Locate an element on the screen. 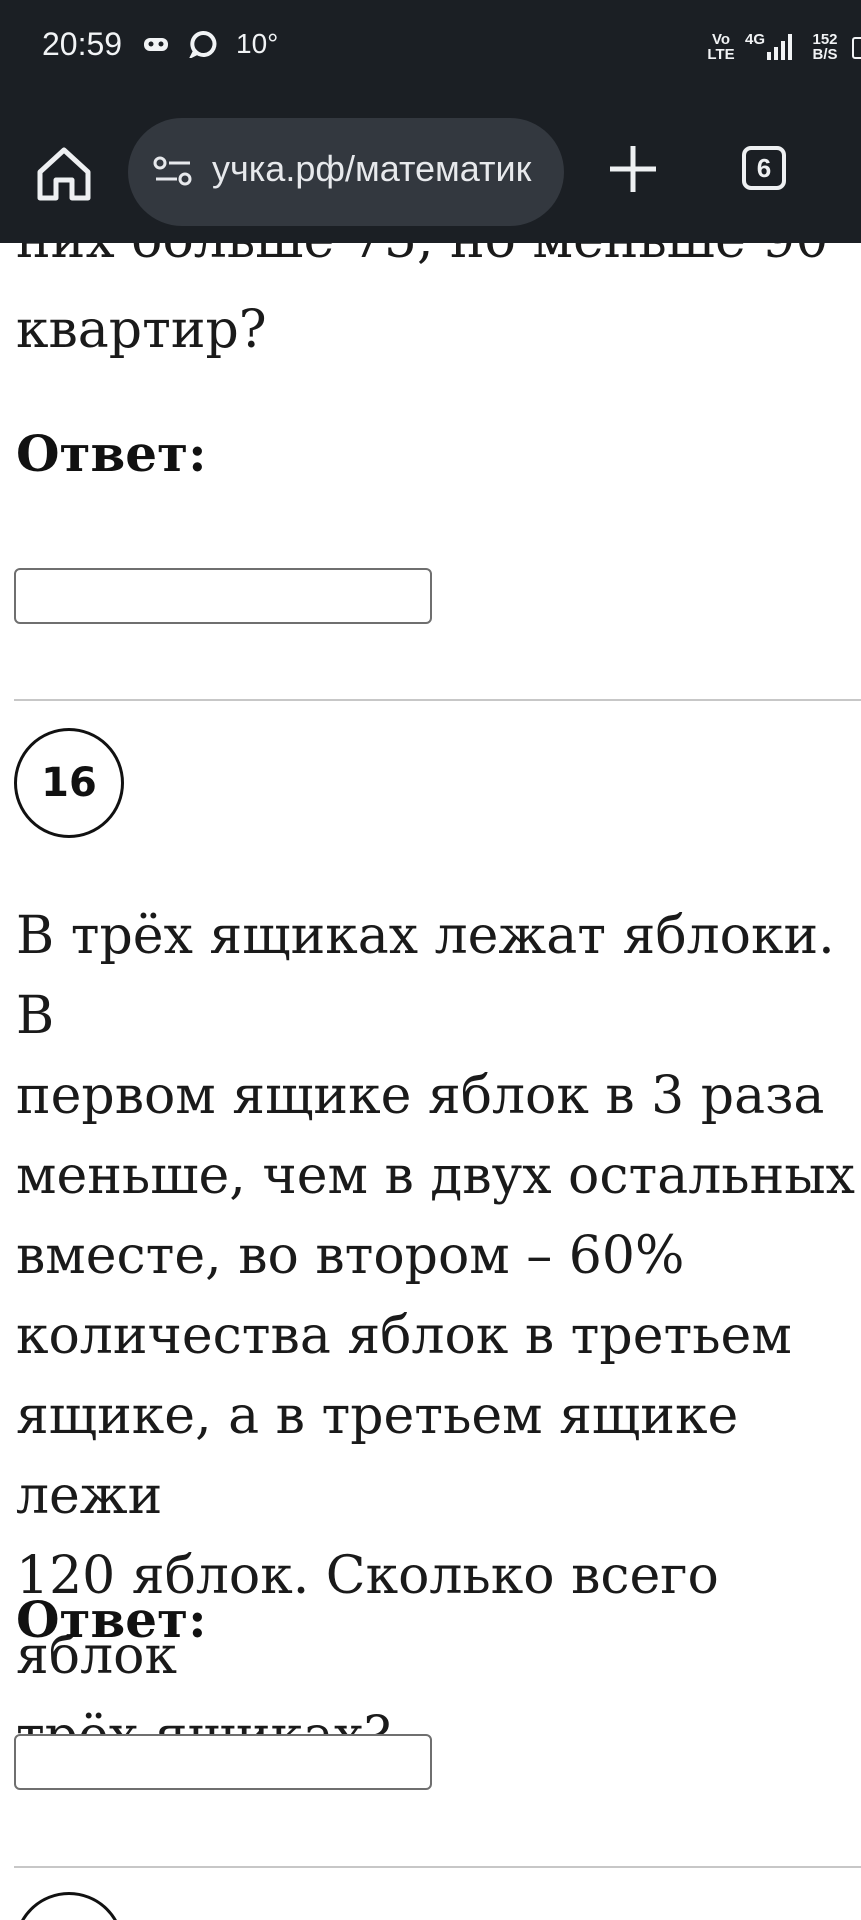 This screenshot has height=1920, width=861. network-type: 4G is located at coordinates (755, 39).